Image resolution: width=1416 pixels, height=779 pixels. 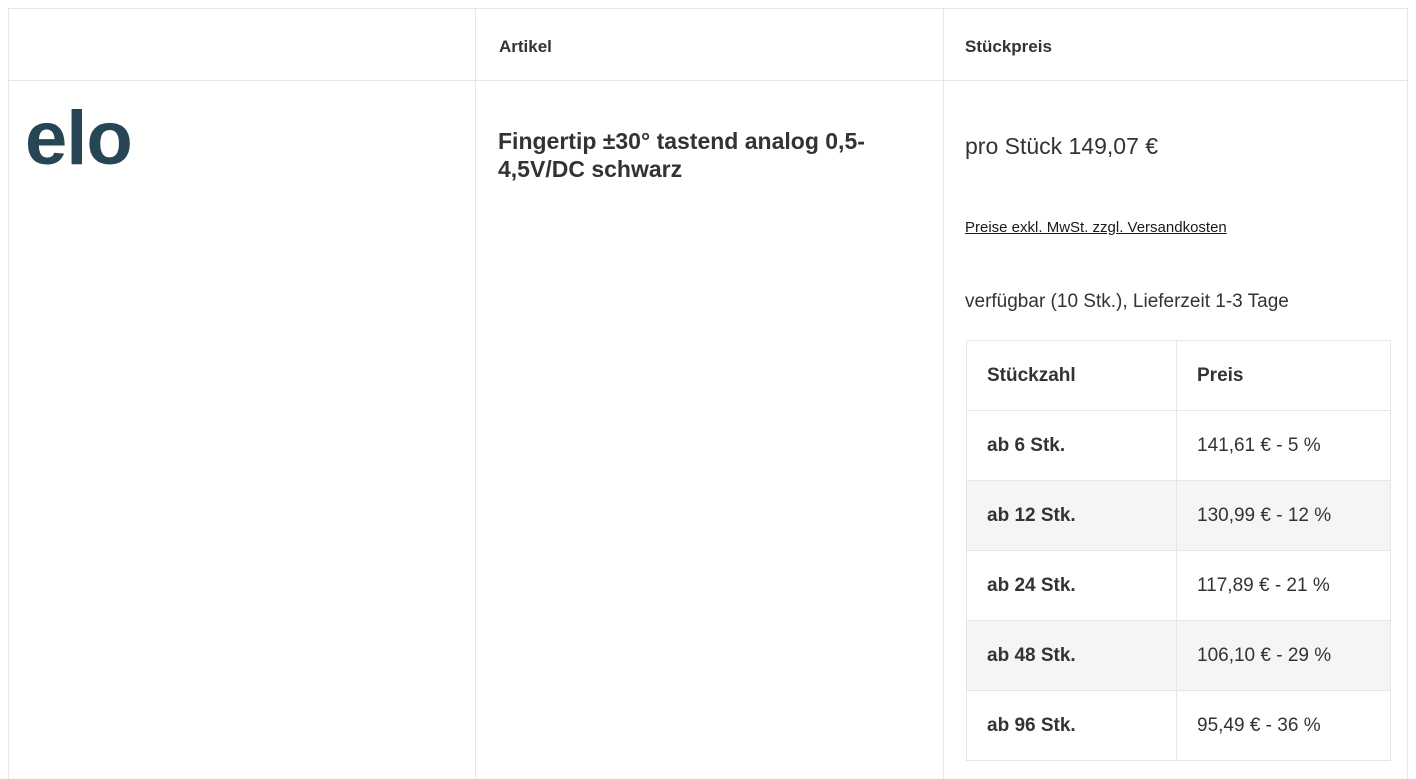 What do you see at coordinates (1283, 655) in the screenshot?
I see `tier-price: 106,10 € - 29 %` at bounding box center [1283, 655].